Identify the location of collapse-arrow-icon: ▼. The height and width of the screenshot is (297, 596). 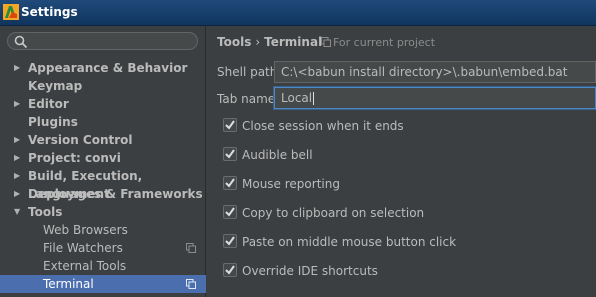
(17, 212).